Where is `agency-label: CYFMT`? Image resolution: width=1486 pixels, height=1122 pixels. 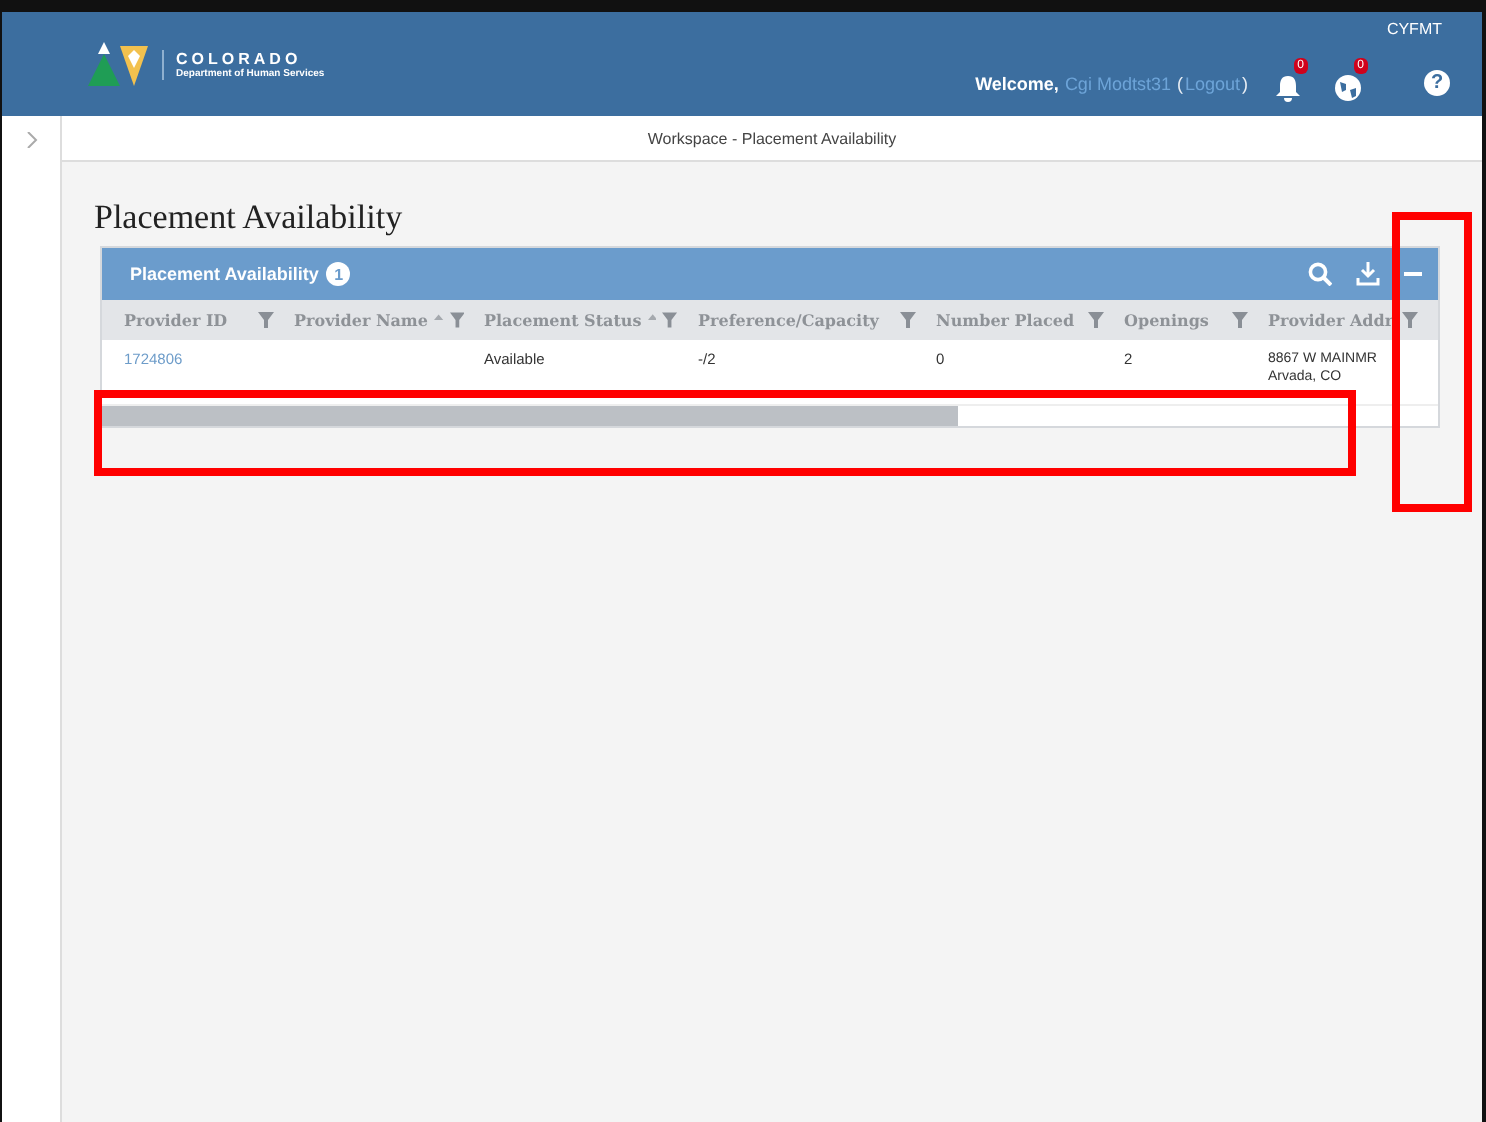
agency-label: CYFMT is located at coordinates (1414, 29).